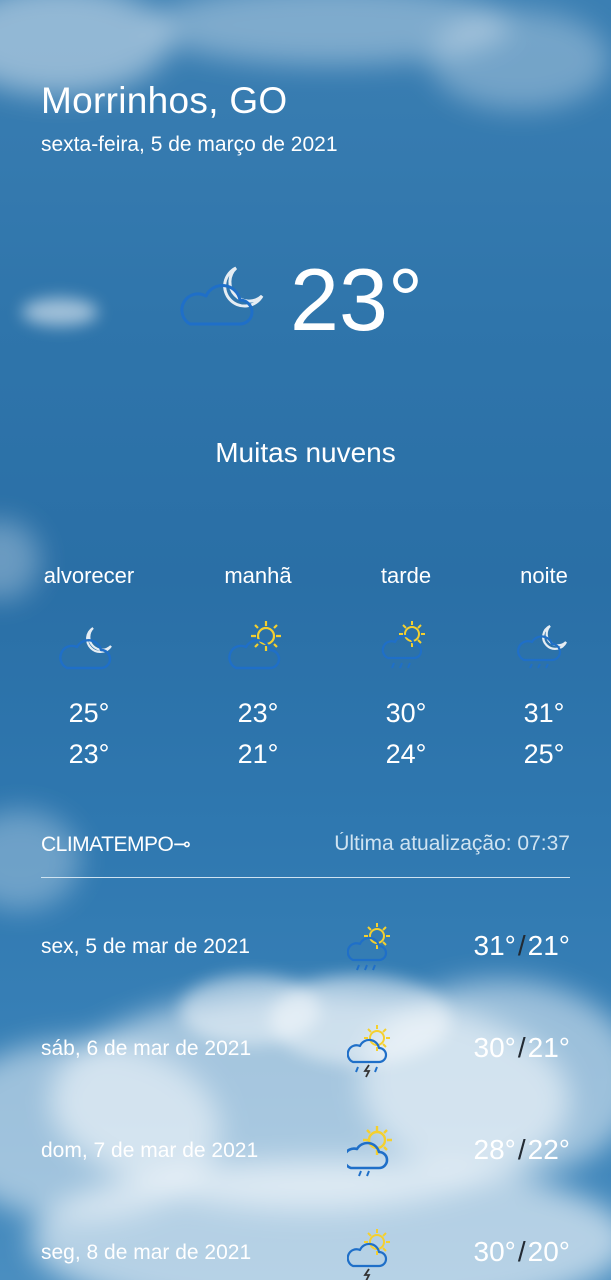 This screenshot has height=1280, width=611. What do you see at coordinates (258, 754) in the screenshot?
I see `period-min-temp: 21°` at bounding box center [258, 754].